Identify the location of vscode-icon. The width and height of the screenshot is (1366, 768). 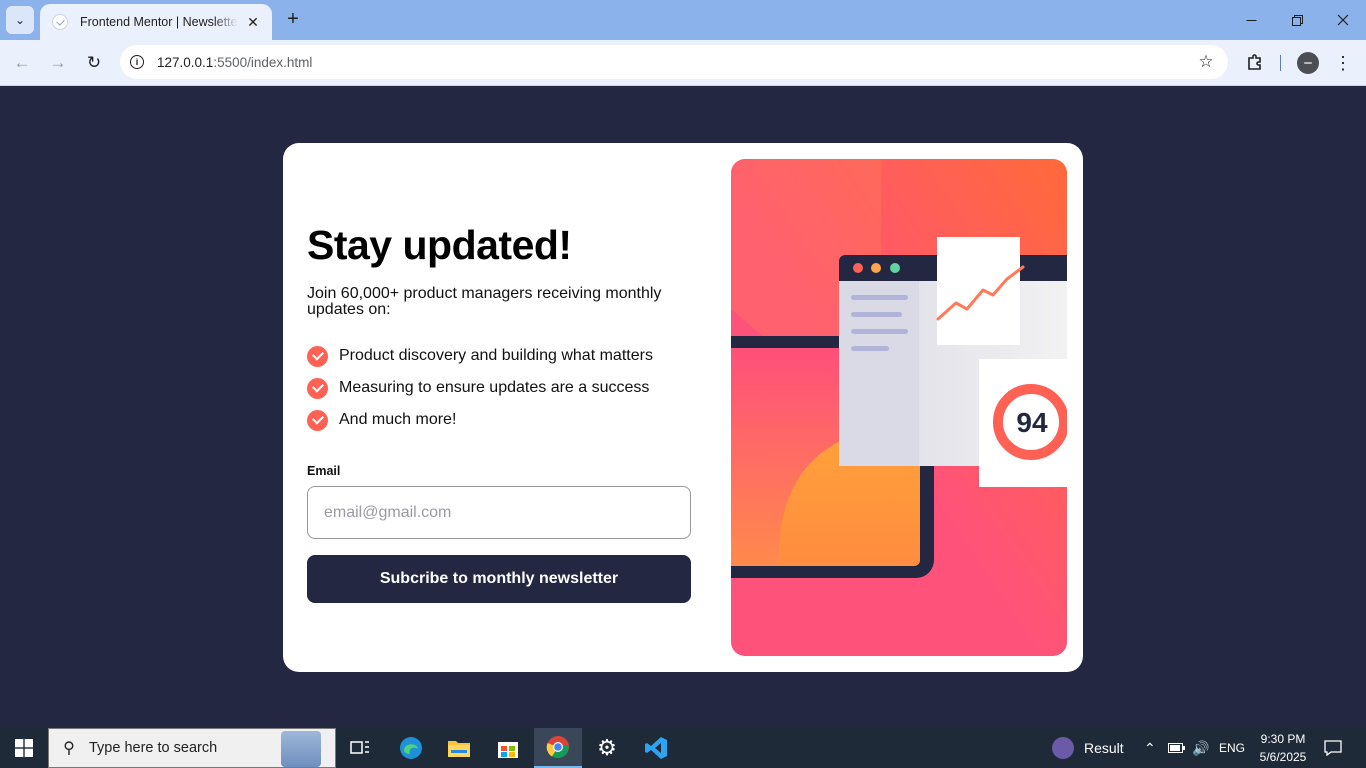
(656, 748).